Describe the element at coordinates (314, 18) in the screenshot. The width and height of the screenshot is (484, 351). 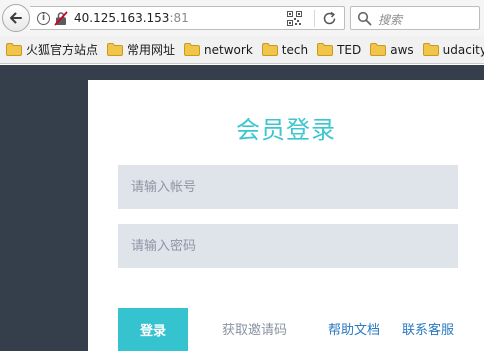
I see `url-bar-divider` at that location.